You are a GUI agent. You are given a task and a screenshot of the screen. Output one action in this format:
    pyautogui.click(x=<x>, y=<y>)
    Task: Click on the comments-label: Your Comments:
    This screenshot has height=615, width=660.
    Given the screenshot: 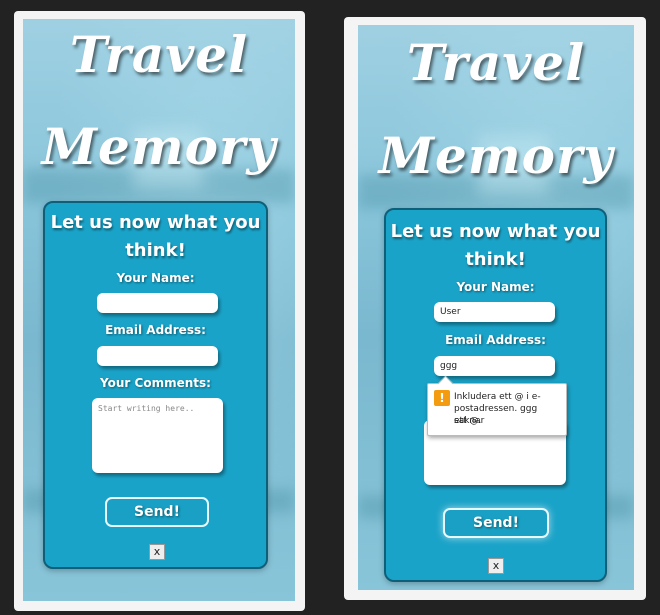 What is the action you would take?
    pyautogui.click(x=155, y=383)
    